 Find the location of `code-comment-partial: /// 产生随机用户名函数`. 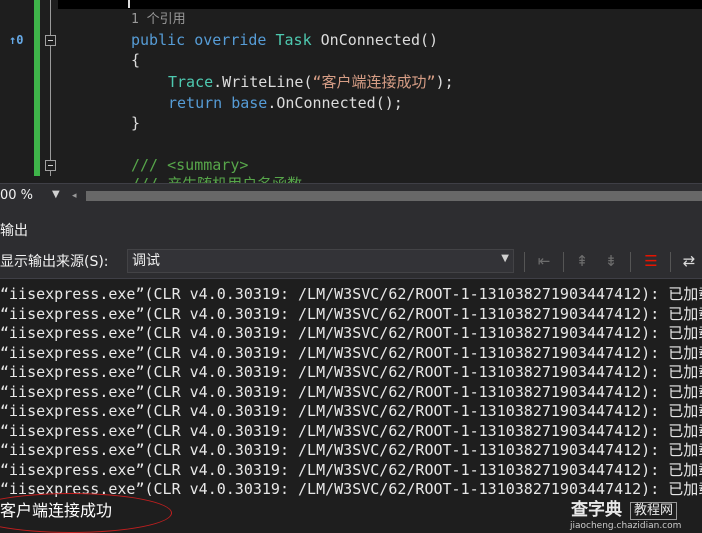

code-comment-partial: /// 产生随机用户名函数 is located at coordinates (216, 179).